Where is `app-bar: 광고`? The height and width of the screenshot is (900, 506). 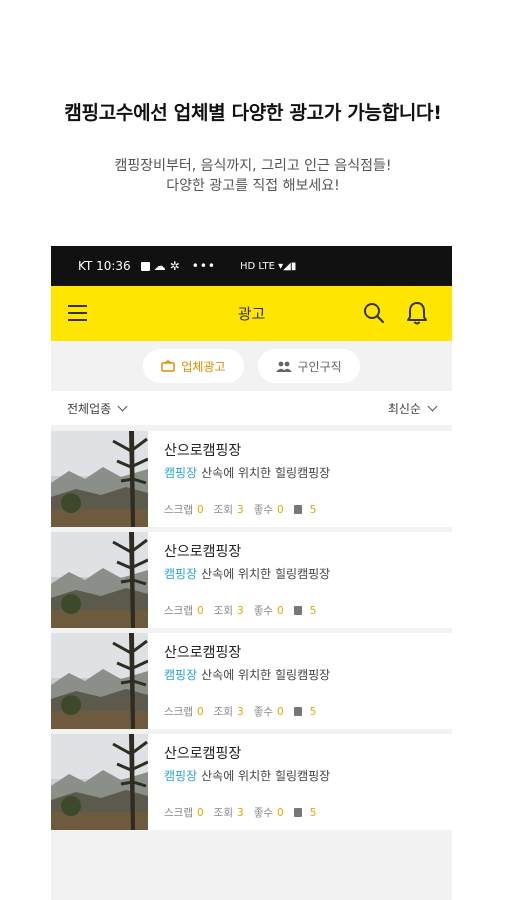
app-bar: 광고 is located at coordinates (251, 313).